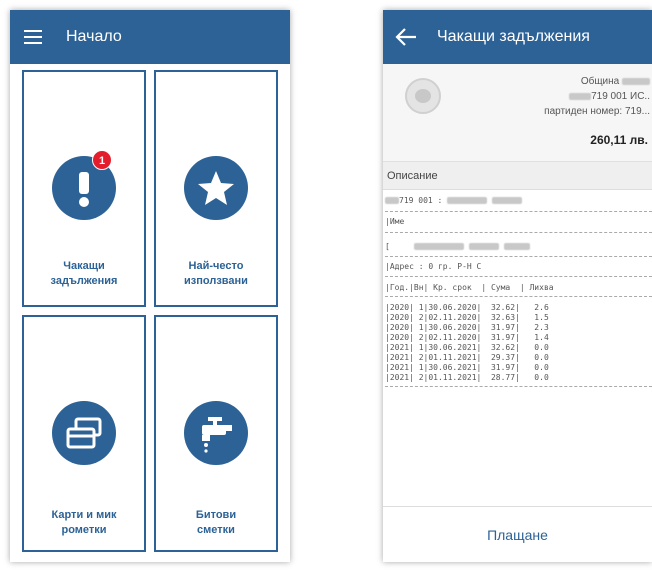  I want to click on tile-cards-and-meters: Карти и мик рометки, so click(84, 433).